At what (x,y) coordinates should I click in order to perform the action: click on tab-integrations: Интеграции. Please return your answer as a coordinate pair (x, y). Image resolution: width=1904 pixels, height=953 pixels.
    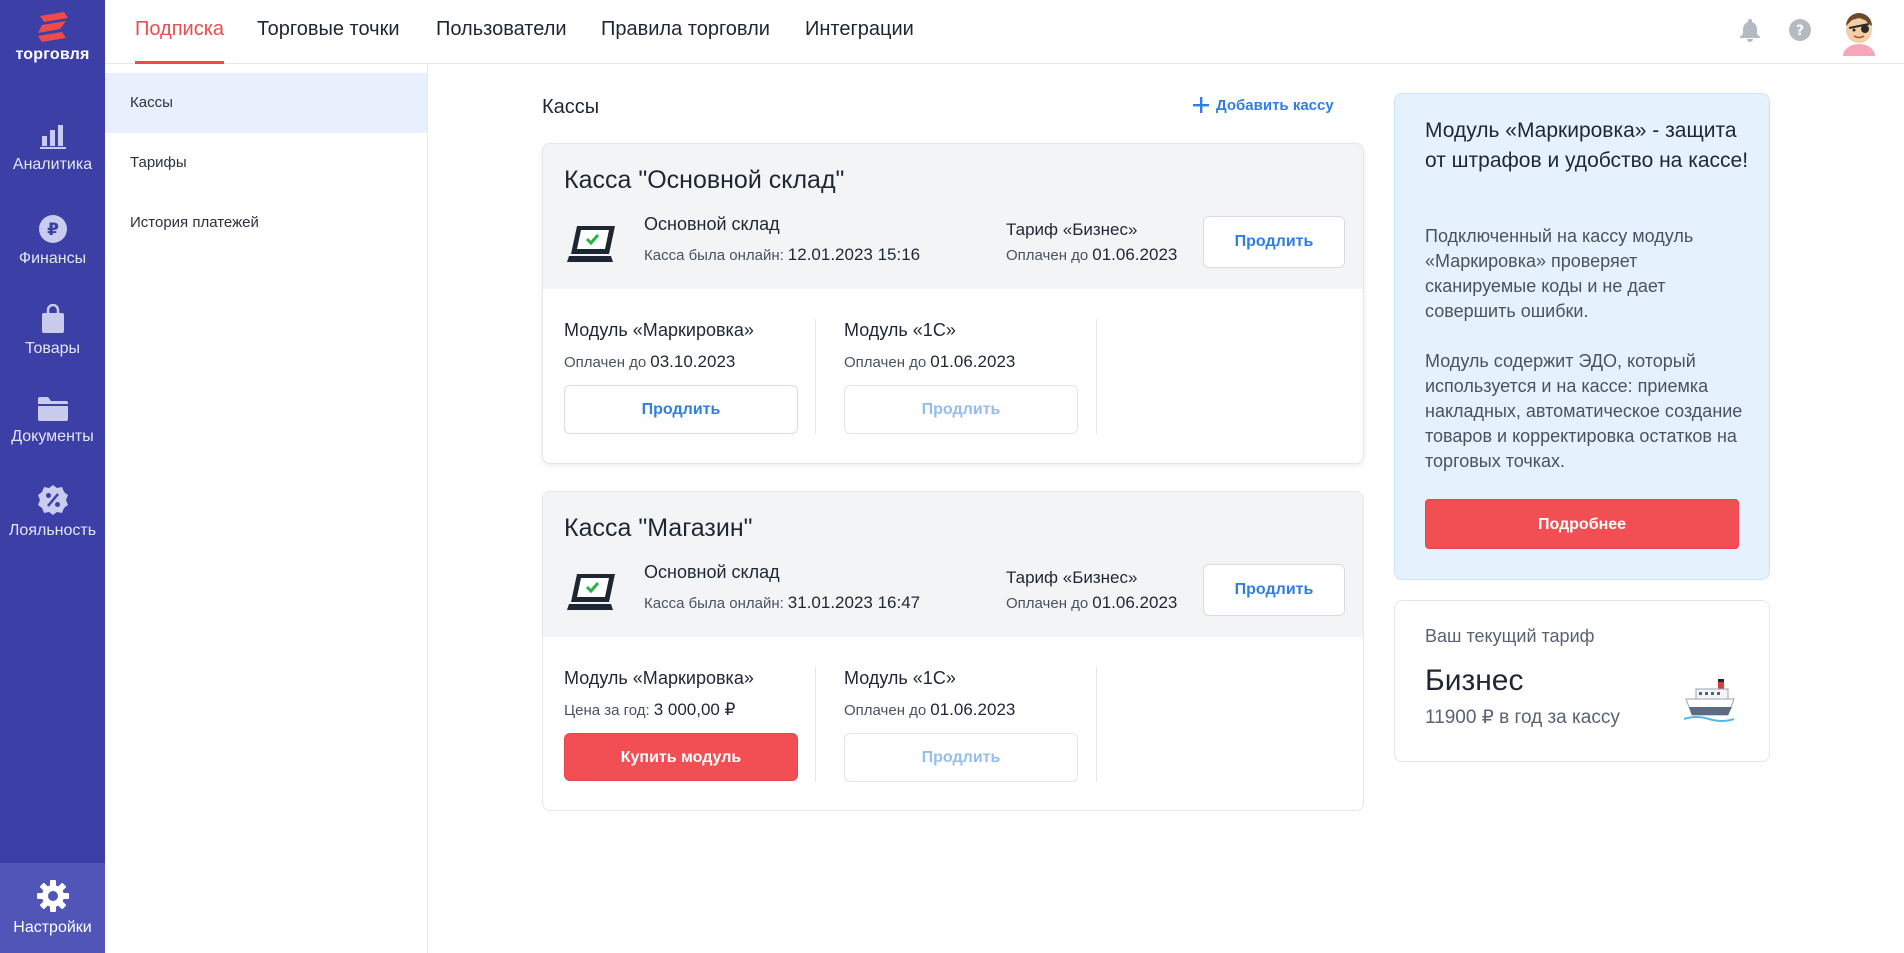
    Looking at the image, I should click on (859, 32).